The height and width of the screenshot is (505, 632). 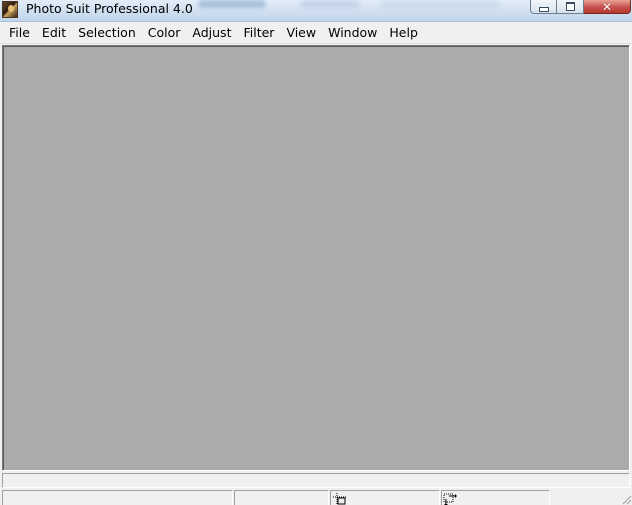 What do you see at coordinates (109, 8) in the screenshot?
I see `window-title: Photo Suit Professional 4.0` at bounding box center [109, 8].